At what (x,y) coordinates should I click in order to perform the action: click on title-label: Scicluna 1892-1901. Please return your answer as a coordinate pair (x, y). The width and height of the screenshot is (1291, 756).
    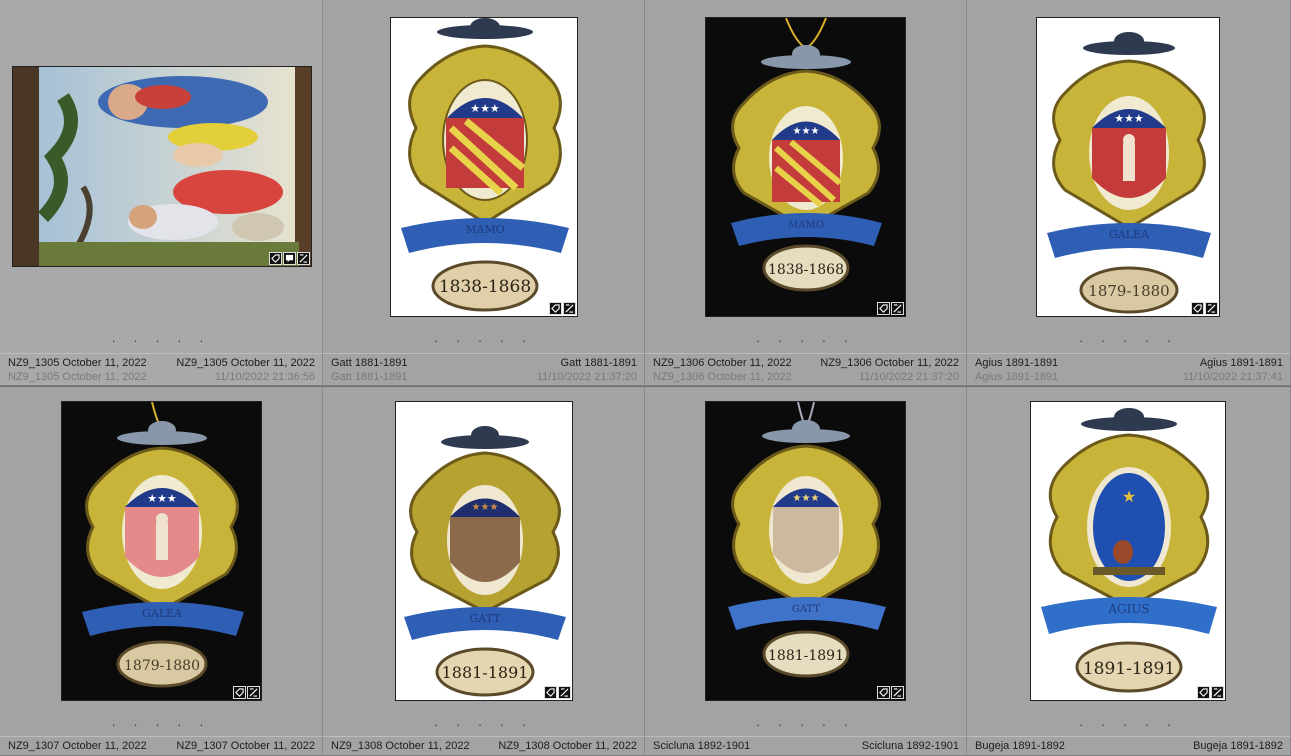
    Looking at the image, I should click on (702, 746).